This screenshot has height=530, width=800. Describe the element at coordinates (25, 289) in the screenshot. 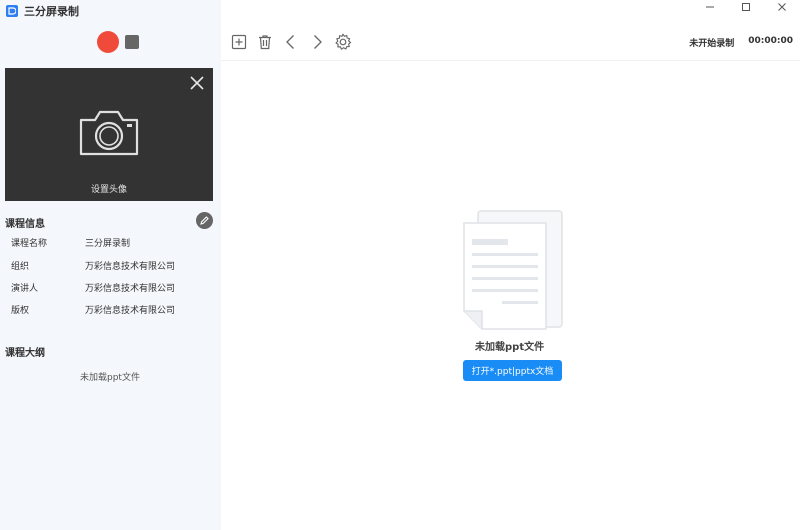

I see `info-key: 演讲人` at that location.